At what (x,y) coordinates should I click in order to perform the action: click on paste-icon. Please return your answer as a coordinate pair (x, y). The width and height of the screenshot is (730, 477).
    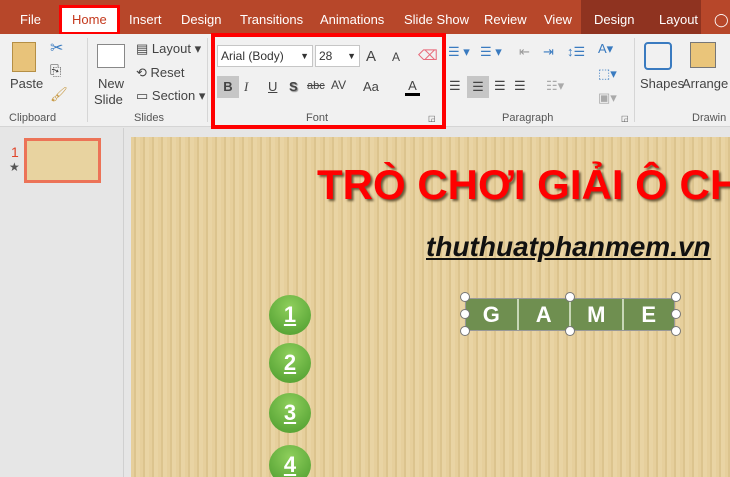
    Looking at the image, I should click on (24, 57).